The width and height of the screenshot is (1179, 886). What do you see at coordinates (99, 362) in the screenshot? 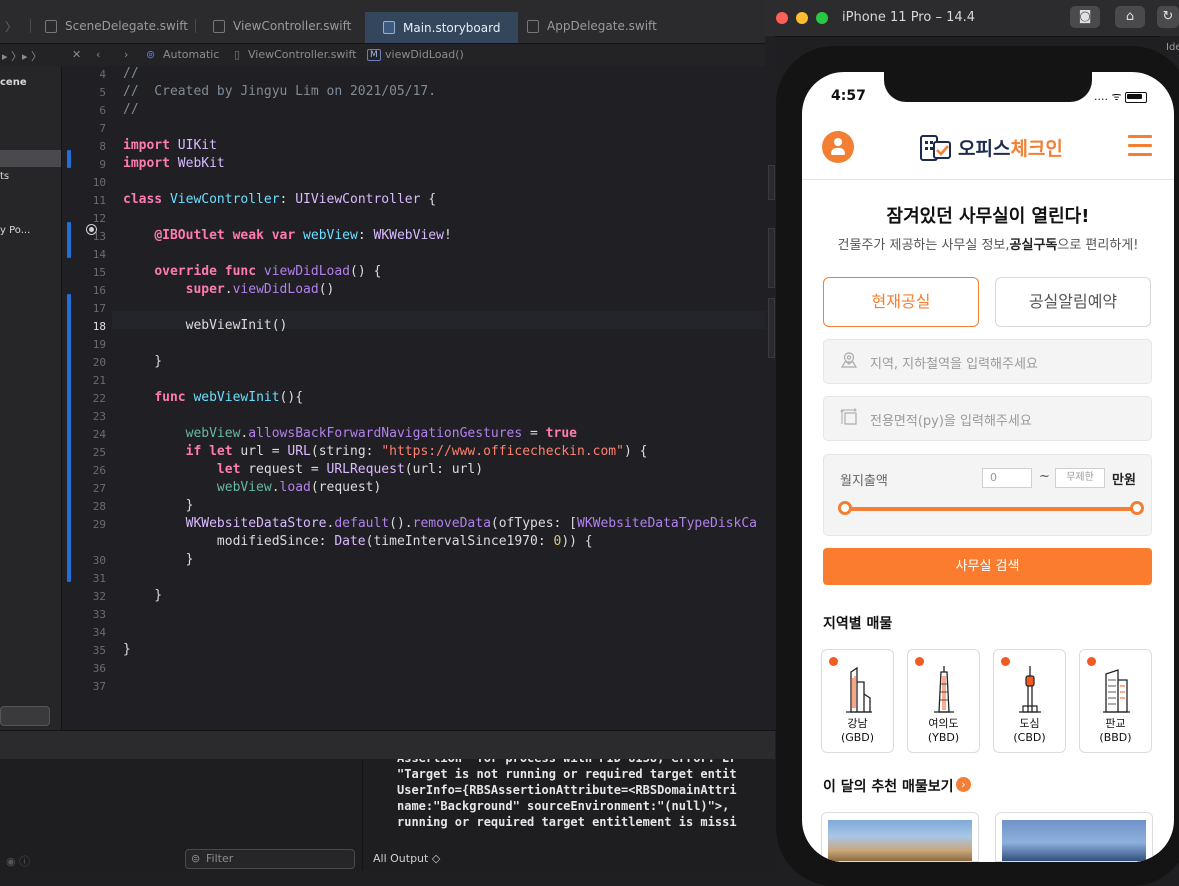
I see `line-number: 20` at bounding box center [99, 362].